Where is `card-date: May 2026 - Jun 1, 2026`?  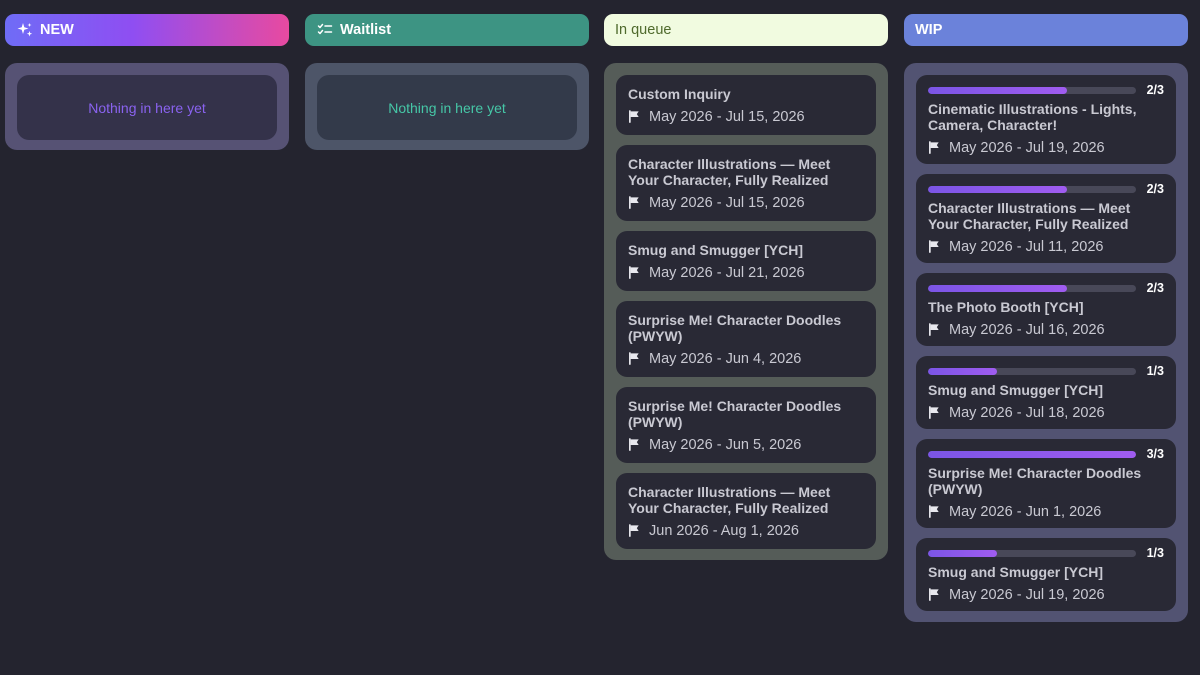
card-date: May 2026 - Jun 1, 2026 is located at coordinates (1046, 512).